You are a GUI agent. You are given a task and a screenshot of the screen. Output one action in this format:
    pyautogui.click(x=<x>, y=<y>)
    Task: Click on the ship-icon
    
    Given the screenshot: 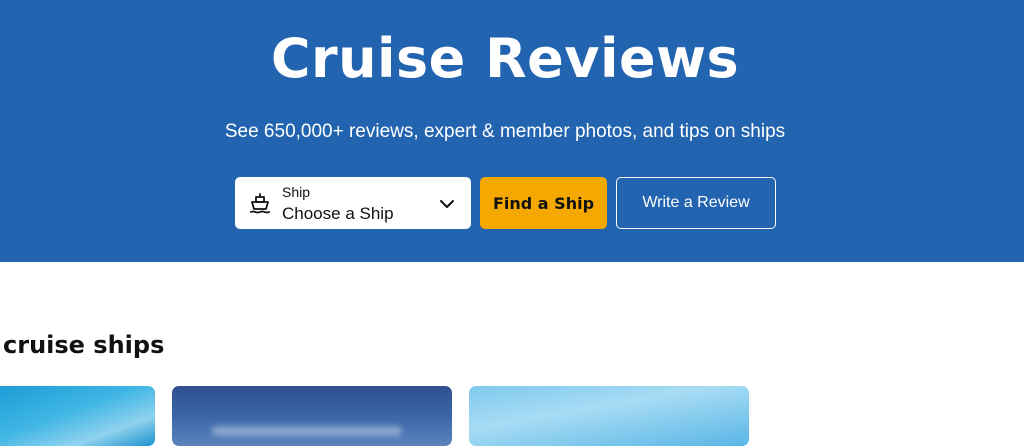 What is the action you would take?
    pyautogui.click(x=260, y=203)
    